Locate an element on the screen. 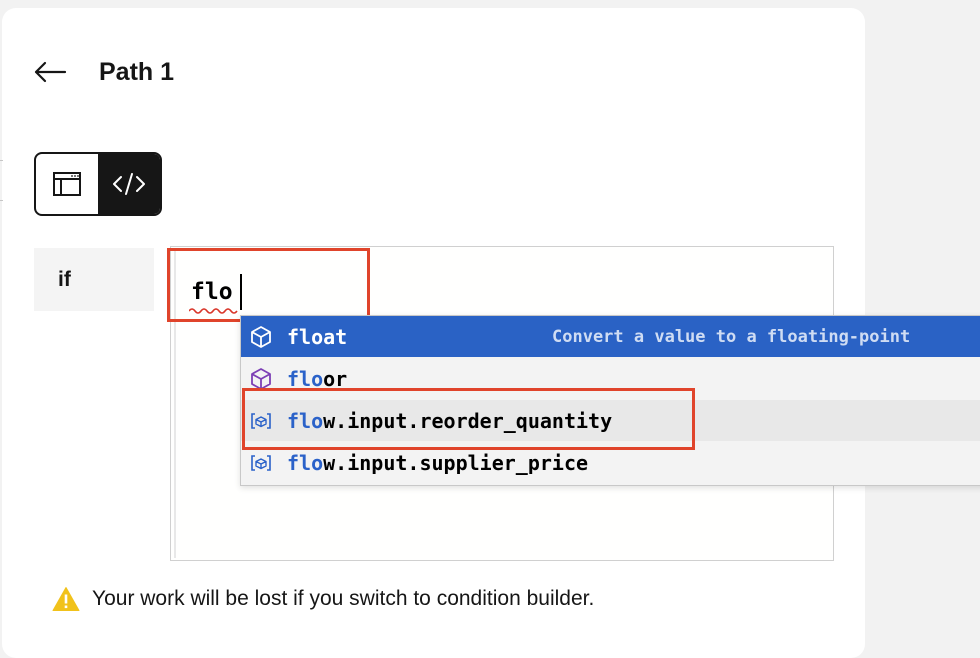 Image resolution: width=980 pixels, height=658 pixels. code-icon is located at coordinates (129, 184).